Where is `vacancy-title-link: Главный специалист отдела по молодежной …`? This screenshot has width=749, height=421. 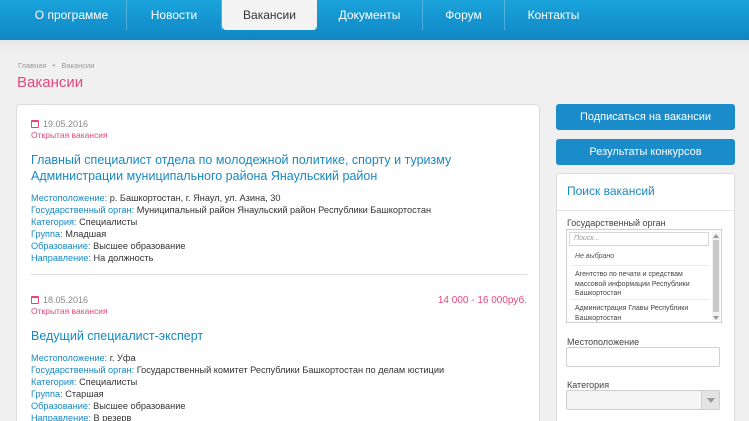 vacancy-title-link: Главный специалист отдела по молодежной … is located at coordinates (279, 168).